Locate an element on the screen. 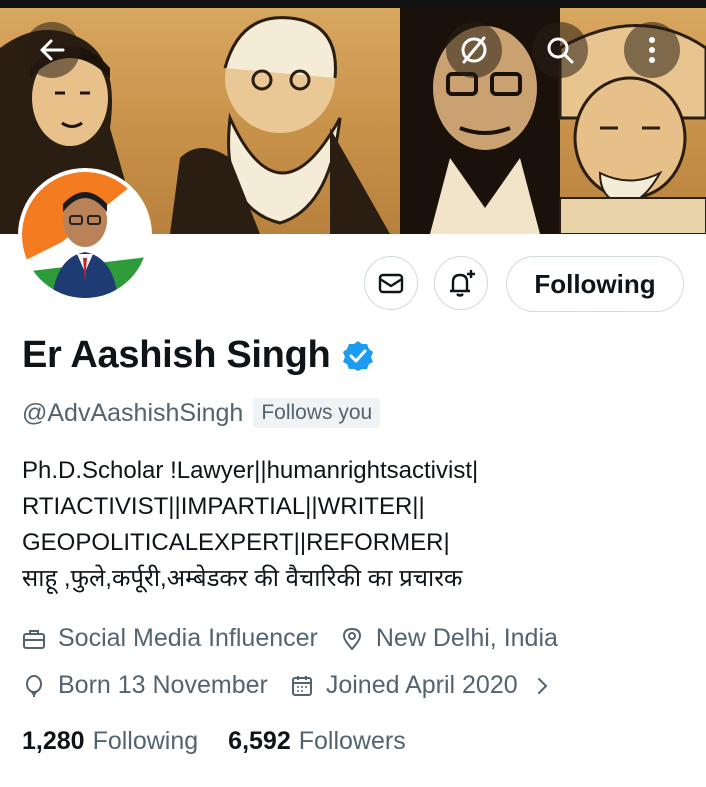 Image resolution: width=706 pixels, height=787 pixels. following-stat: 1,280 Following is located at coordinates (110, 741).